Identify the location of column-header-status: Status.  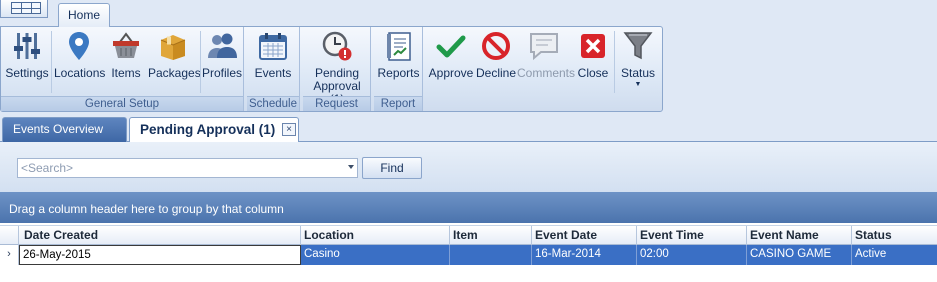
(894, 236).